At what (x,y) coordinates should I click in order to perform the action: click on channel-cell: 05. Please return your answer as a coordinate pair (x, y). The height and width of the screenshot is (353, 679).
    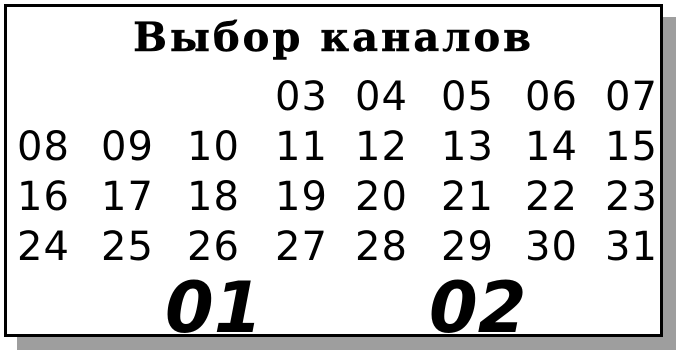
    Looking at the image, I should click on (481, 97).